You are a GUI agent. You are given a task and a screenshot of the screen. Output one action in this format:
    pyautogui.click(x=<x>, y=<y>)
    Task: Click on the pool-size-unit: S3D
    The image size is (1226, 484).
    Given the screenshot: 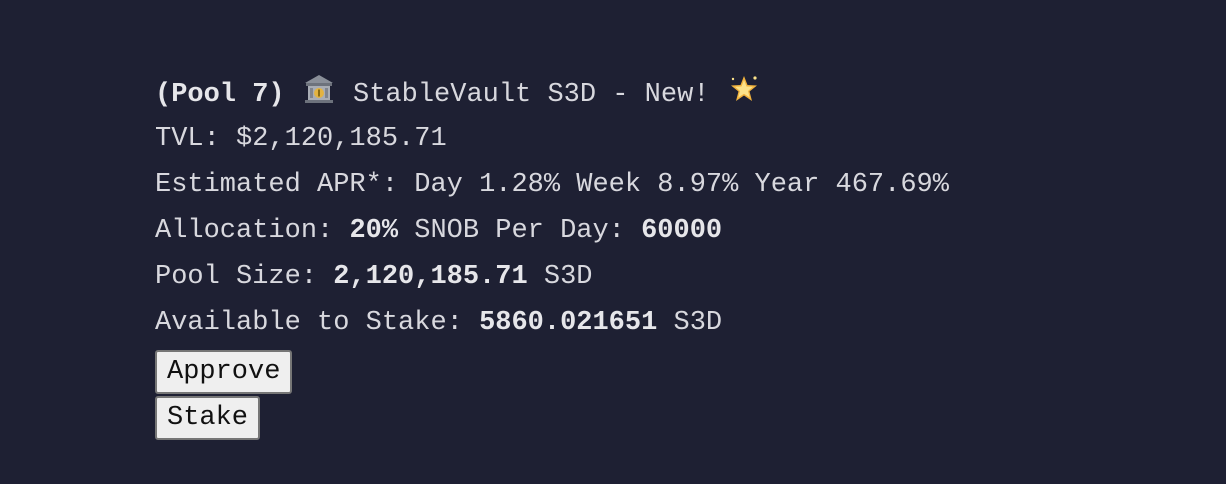 What is the action you would take?
    pyautogui.click(x=568, y=277)
    